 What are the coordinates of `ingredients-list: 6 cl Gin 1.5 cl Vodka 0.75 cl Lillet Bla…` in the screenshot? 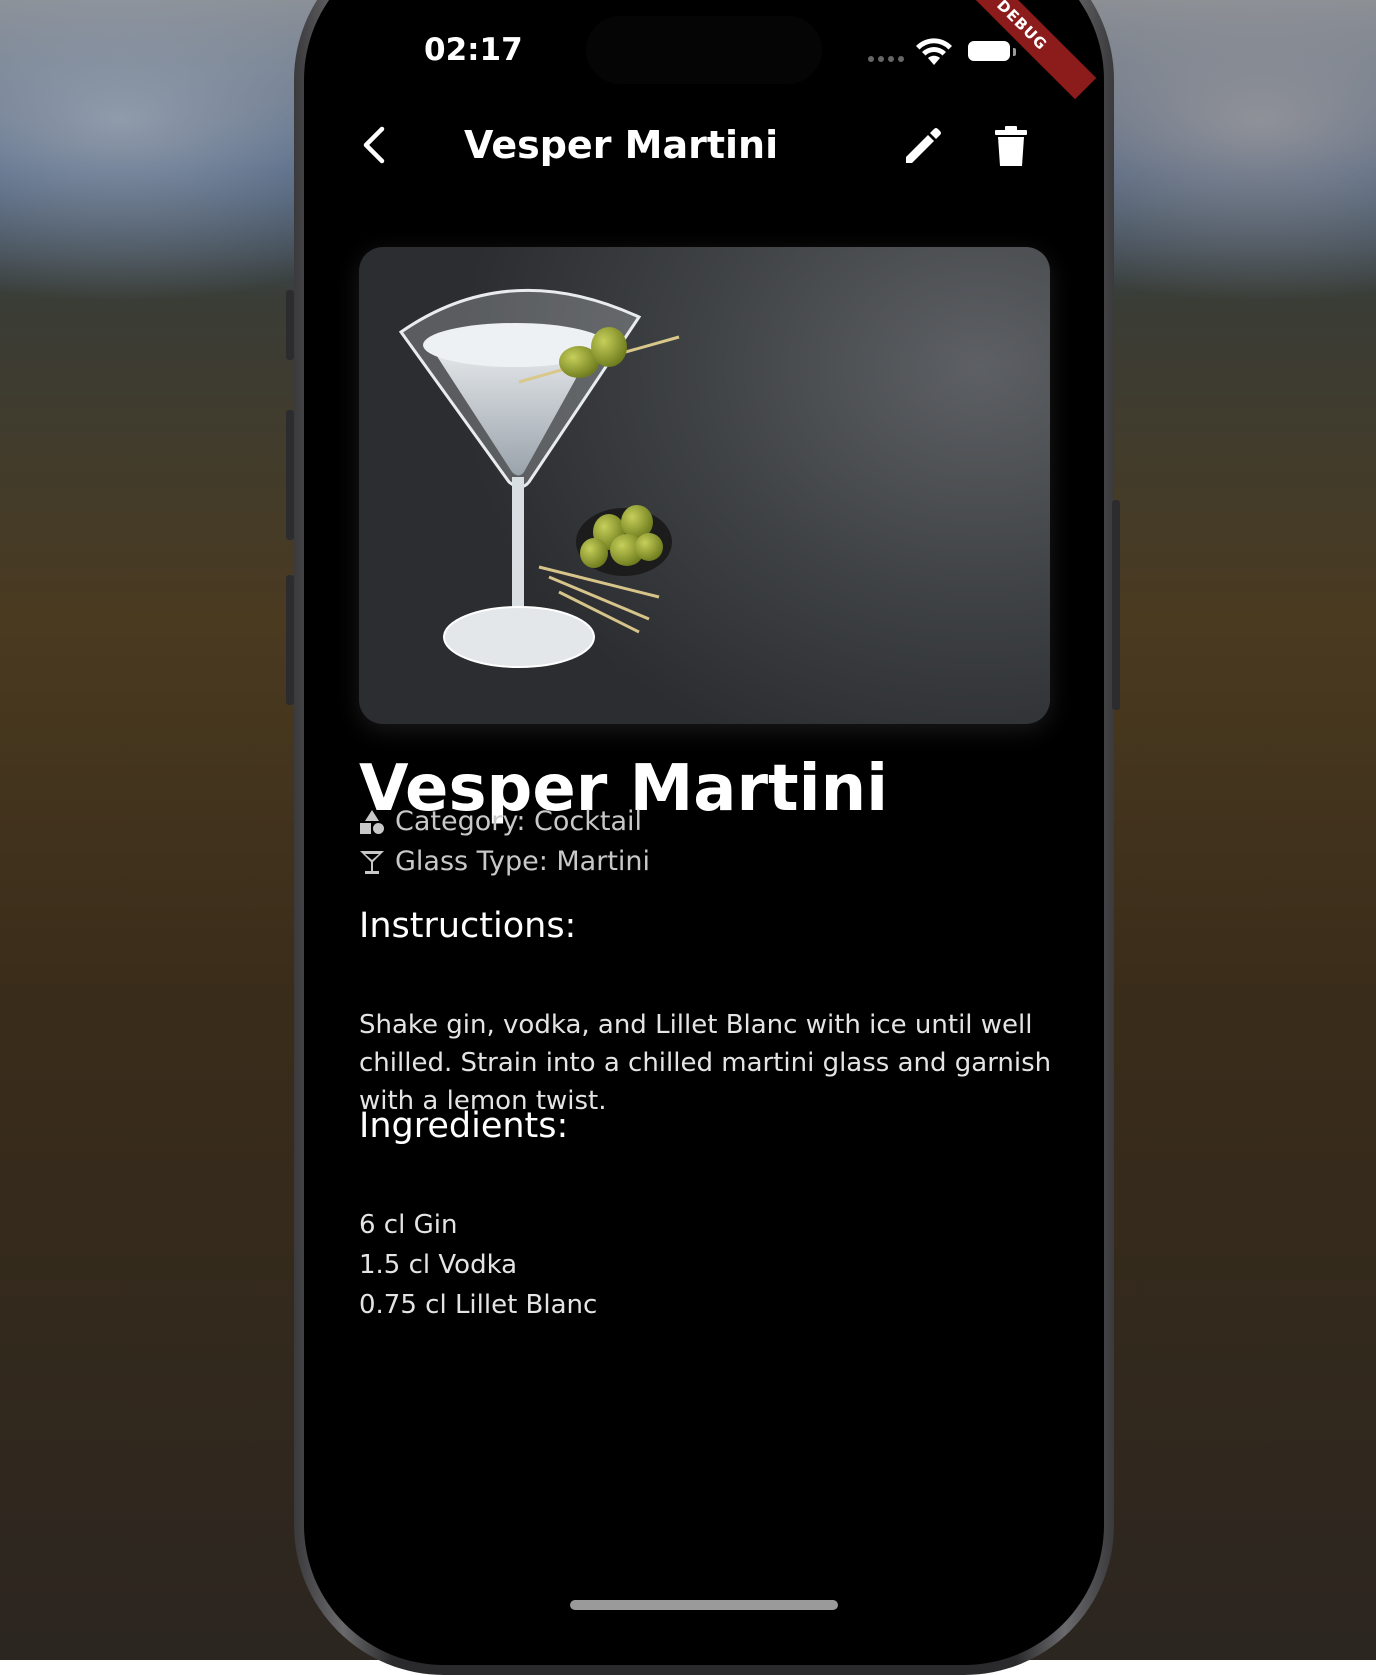 It's located at (478, 1265).